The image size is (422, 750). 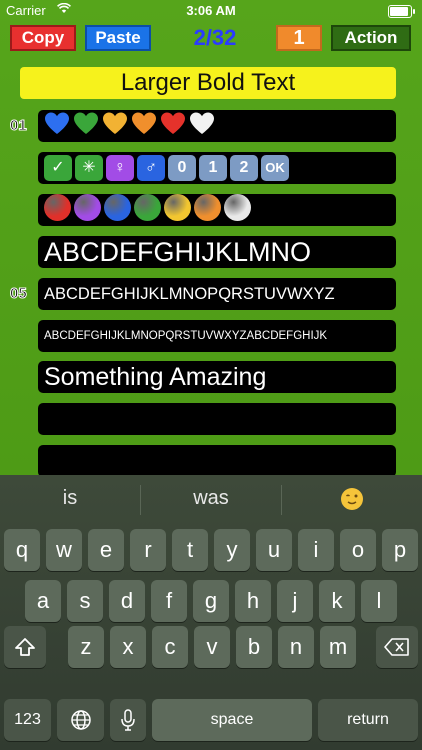 What do you see at coordinates (208, 83) in the screenshot?
I see `banner-title: Larger Bold Text` at bounding box center [208, 83].